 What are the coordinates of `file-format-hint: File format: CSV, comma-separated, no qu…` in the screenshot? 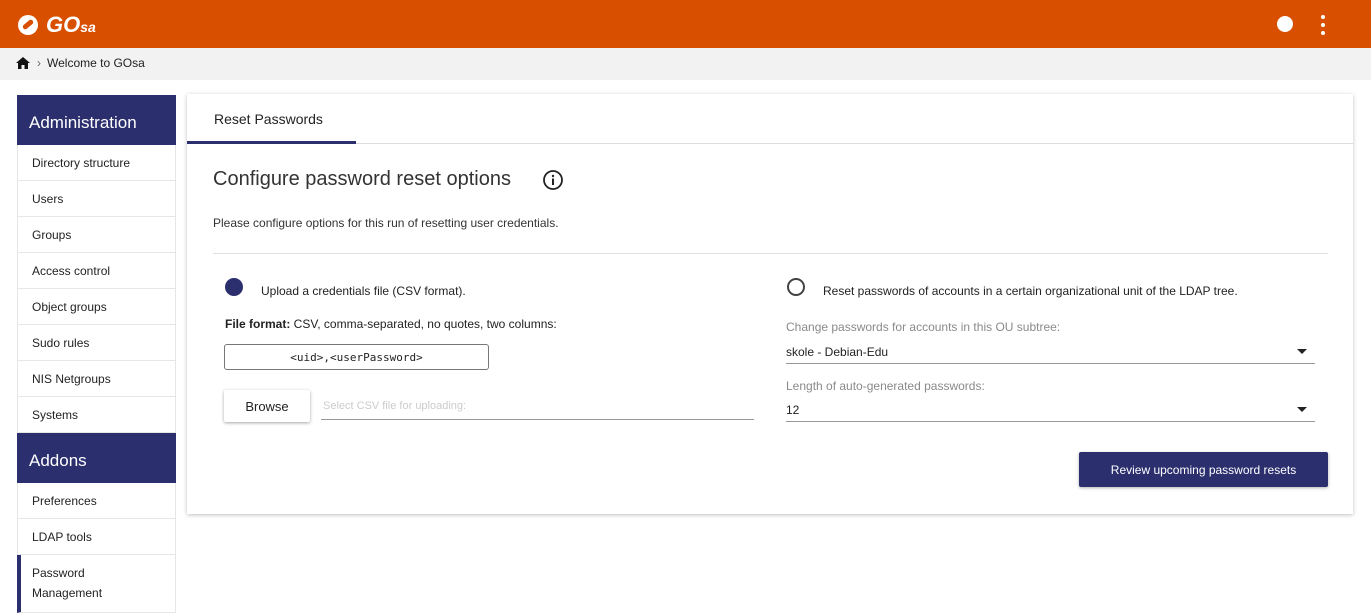 It's located at (391, 324).